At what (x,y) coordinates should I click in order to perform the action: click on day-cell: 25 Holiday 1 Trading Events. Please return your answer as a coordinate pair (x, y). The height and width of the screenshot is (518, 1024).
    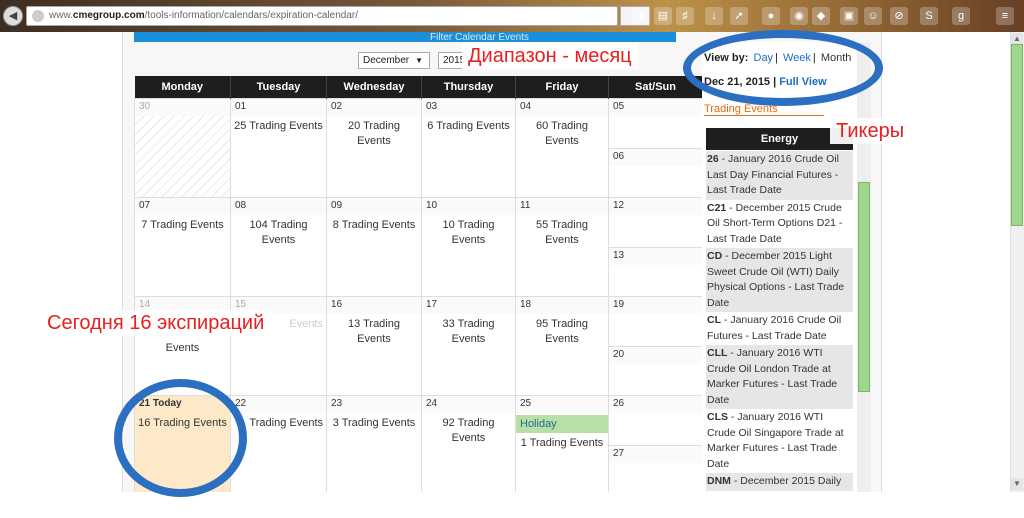
    Looking at the image, I should click on (562, 444).